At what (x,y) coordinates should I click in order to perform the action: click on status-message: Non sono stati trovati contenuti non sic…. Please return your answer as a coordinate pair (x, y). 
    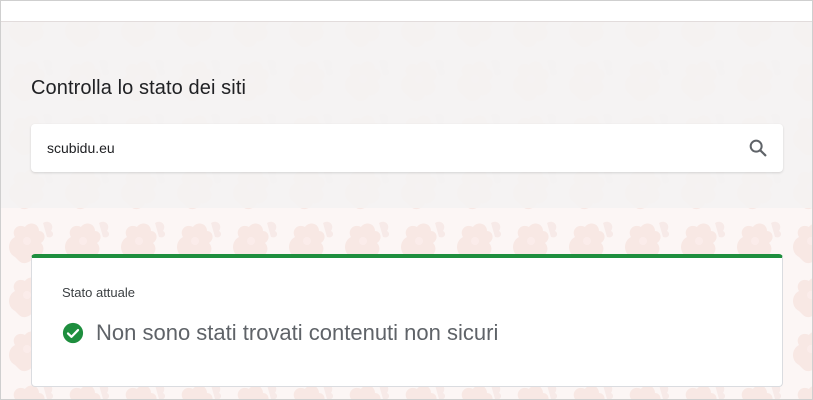
    Looking at the image, I should click on (297, 332).